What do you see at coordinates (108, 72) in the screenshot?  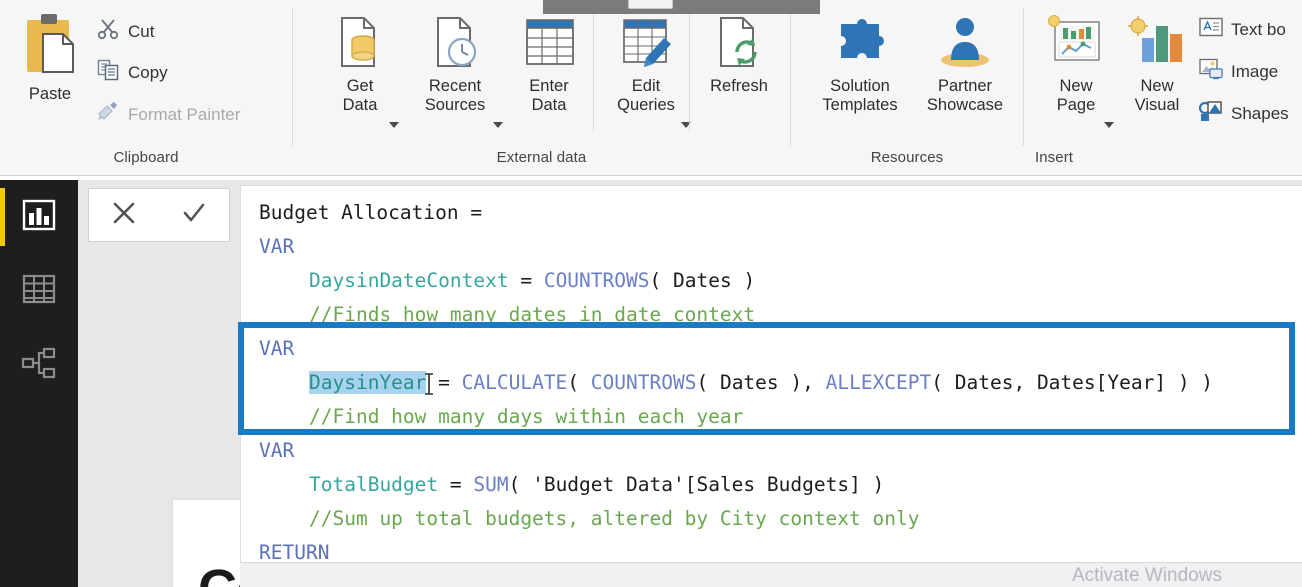 I see `copy-icon` at bounding box center [108, 72].